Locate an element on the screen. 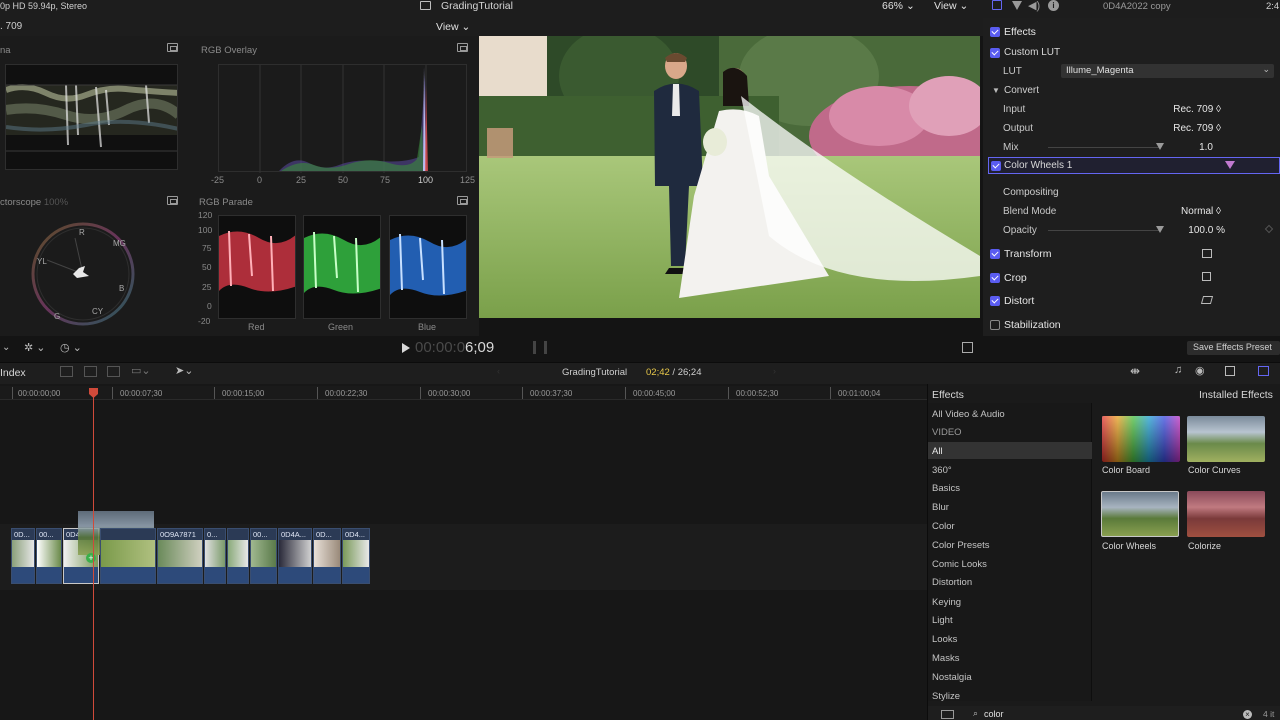  zoom-menu: 66% ⌄ is located at coordinates (898, 6).